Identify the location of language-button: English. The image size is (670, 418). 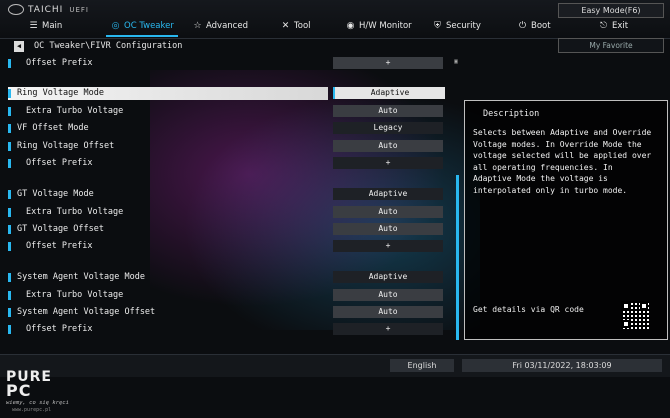
(422, 365).